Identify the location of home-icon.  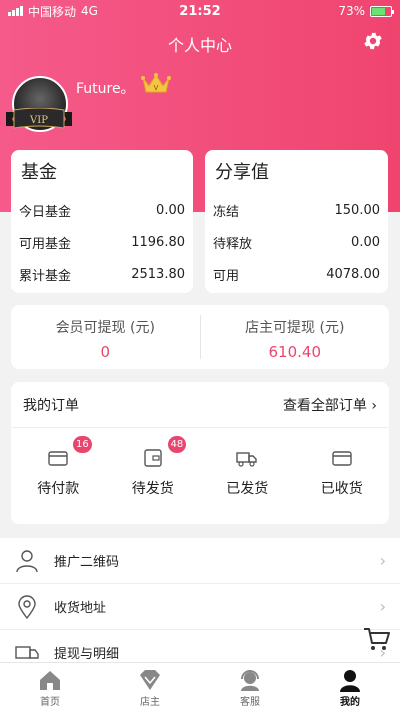
(50, 680).